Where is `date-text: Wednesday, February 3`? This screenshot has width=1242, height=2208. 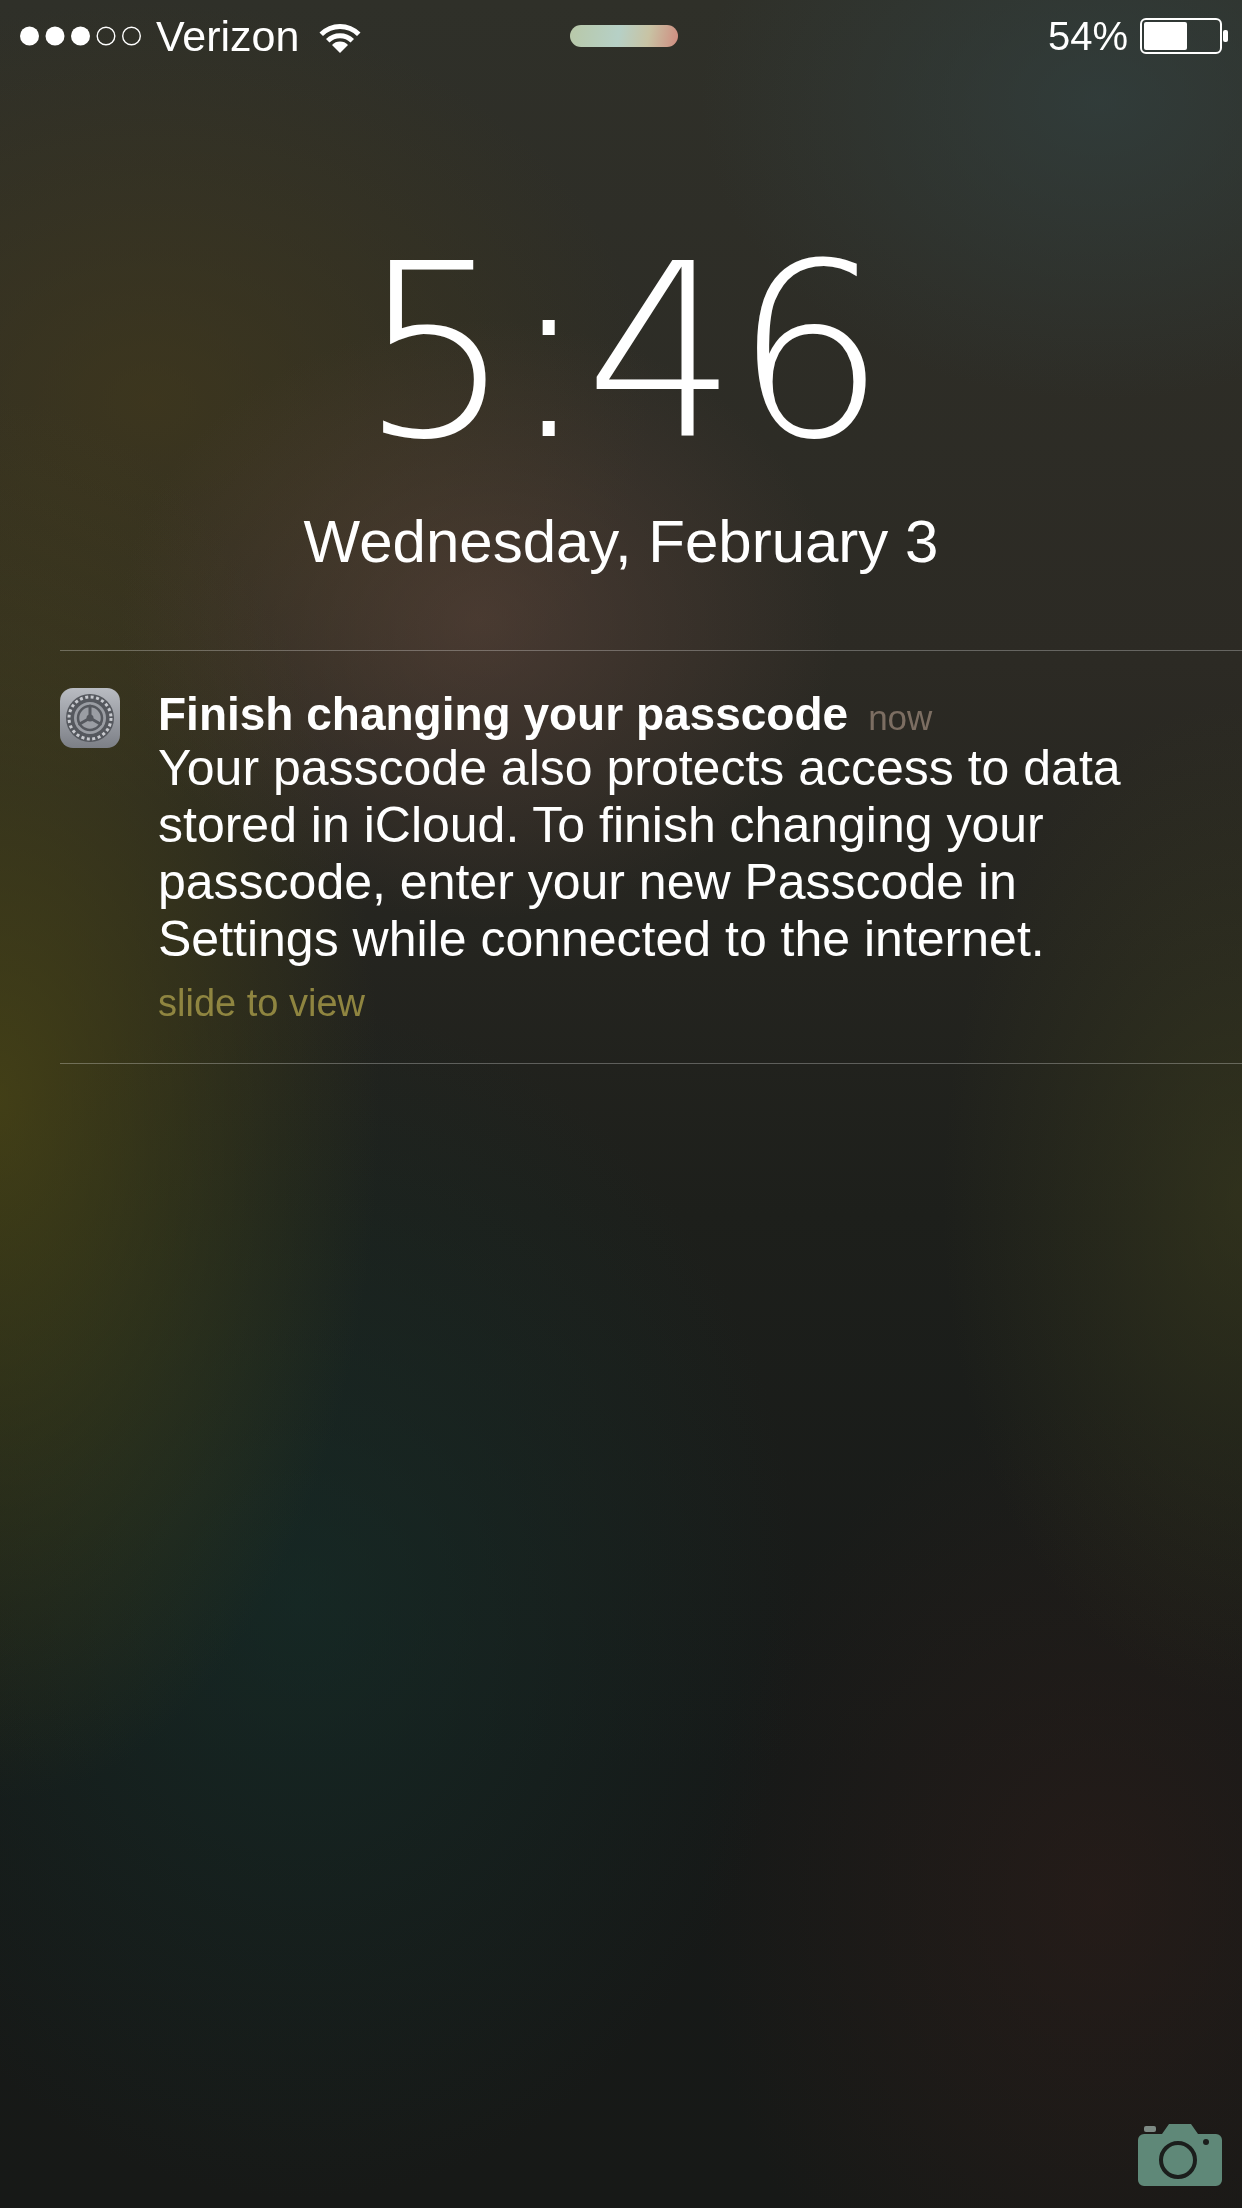 date-text: Wednesday, February 3 is located at coordinates (621, 542).